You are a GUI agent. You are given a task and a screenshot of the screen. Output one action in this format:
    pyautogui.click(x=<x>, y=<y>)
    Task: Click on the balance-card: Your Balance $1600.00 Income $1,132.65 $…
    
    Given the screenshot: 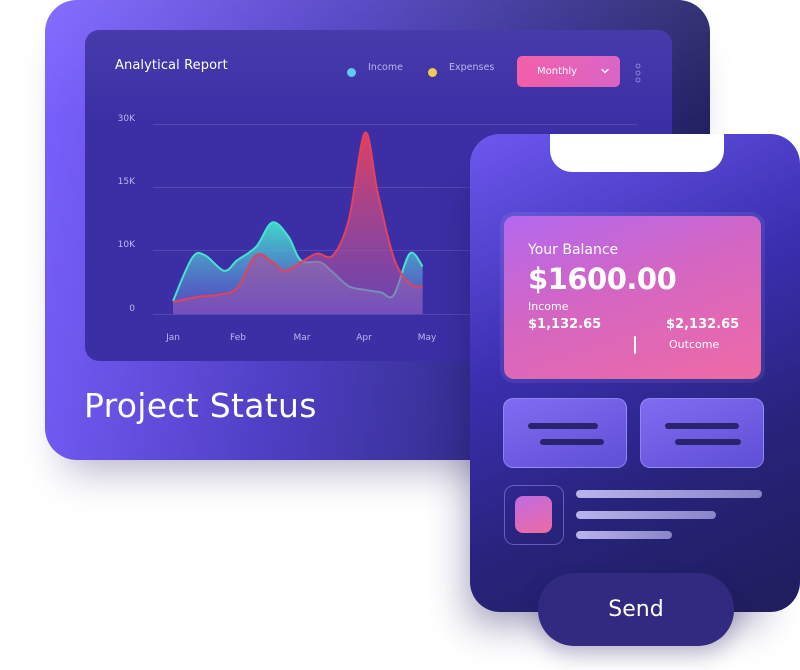 What is the action you would take?
    pyautogui.click(x=632, y=297)
    